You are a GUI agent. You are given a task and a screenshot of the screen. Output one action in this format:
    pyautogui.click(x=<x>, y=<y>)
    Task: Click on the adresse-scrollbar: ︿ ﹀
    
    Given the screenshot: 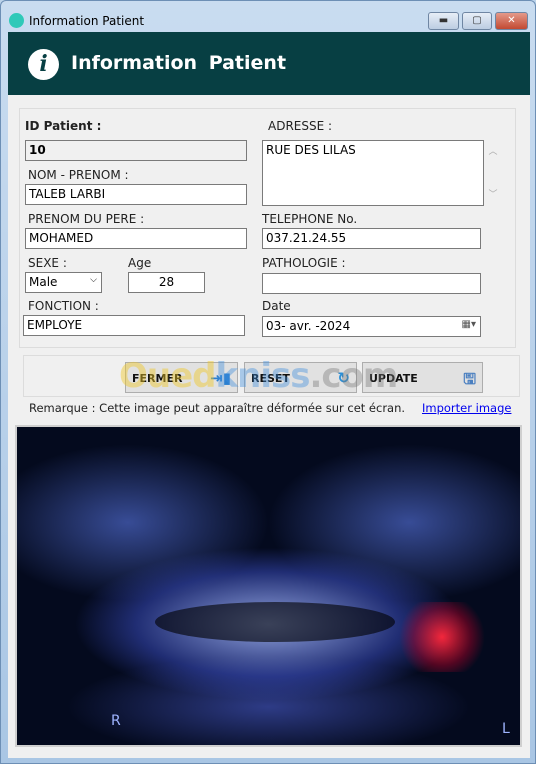 What is the action you would take?
    pyautogui.click(x=493, y=173)
    